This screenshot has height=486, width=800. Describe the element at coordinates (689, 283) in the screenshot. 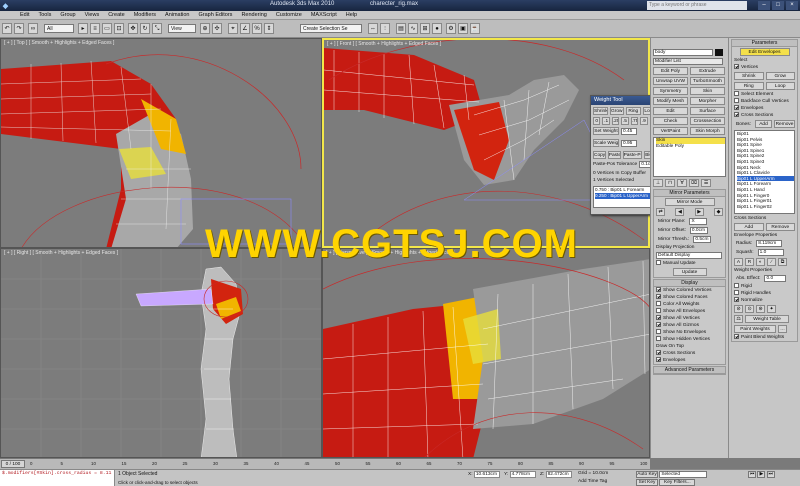

I see `display-header: Display` at that location.